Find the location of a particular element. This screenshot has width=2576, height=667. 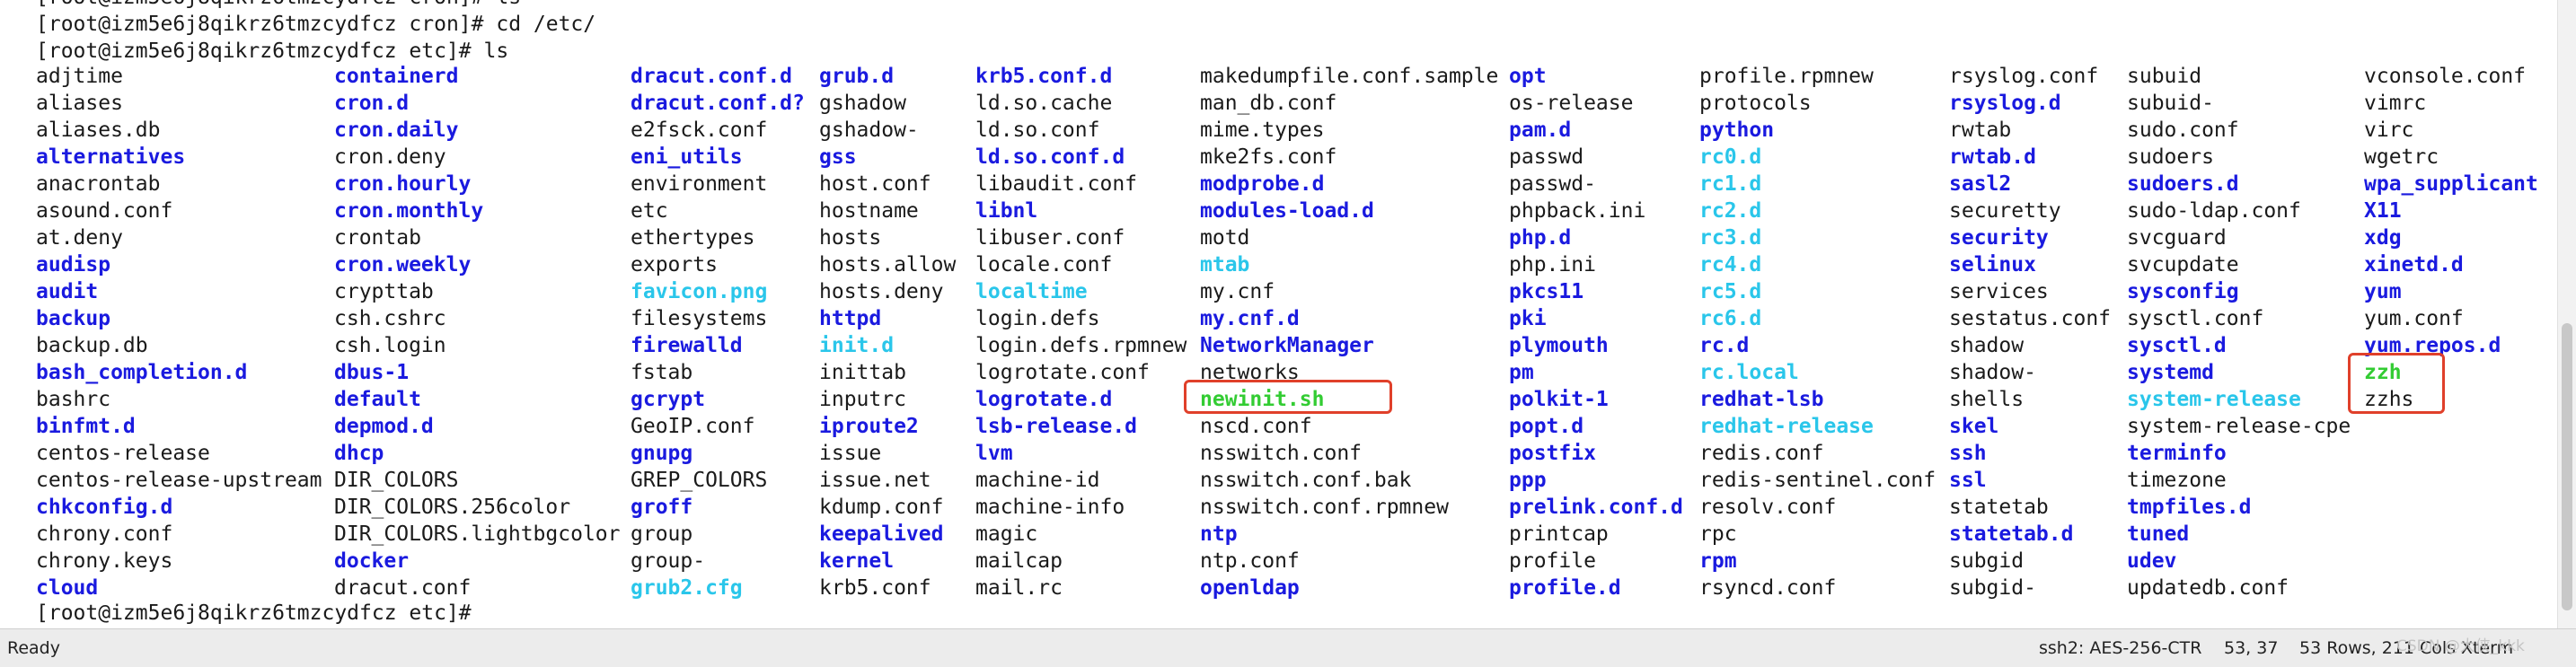

ls-entry: cron.daily is located at coordinates (396, 130).